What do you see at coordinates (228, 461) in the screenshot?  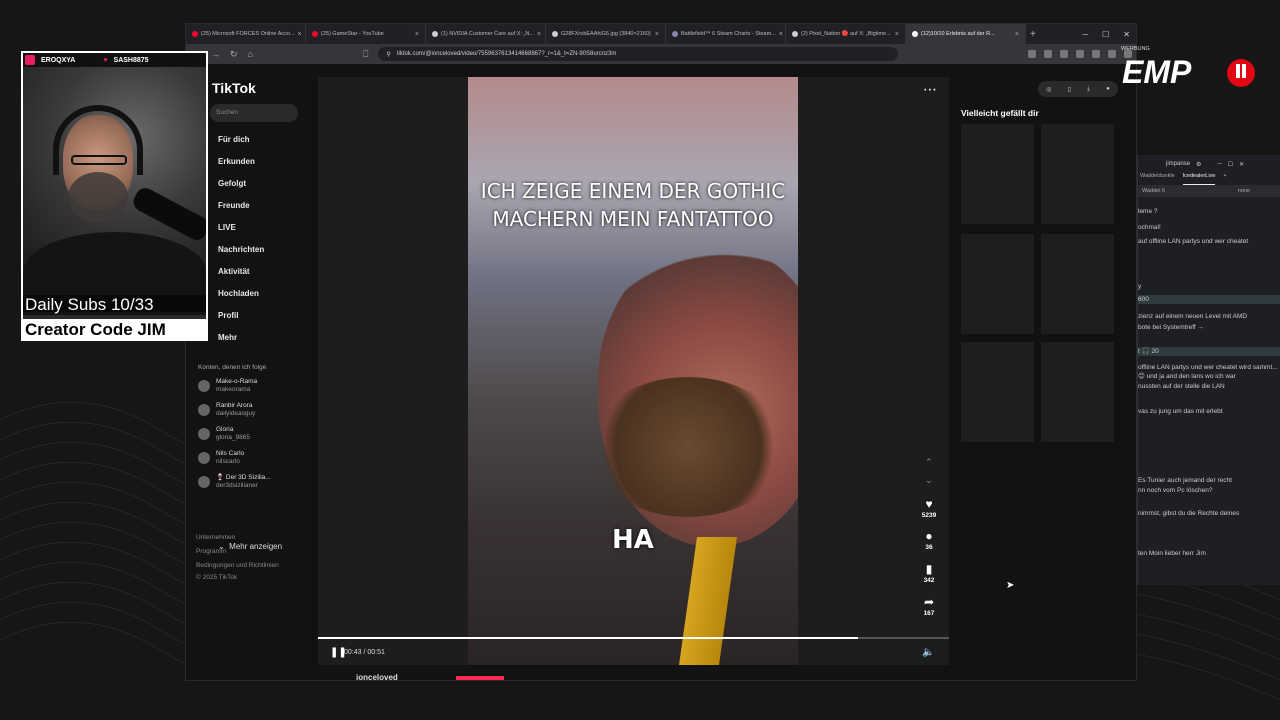 I see `account-handle: nilscarlo` at bounding box center [228, 461].